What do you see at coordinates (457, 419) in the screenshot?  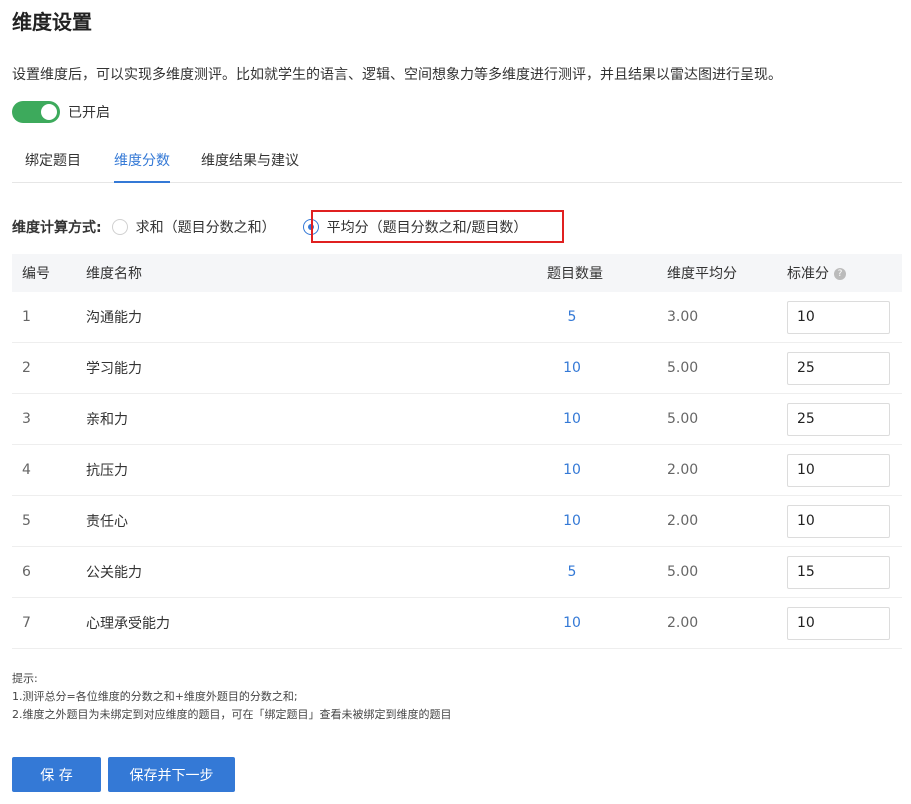 I see `table-row: 3 亲和力 10 5.00` at bounding box center [457, 419].